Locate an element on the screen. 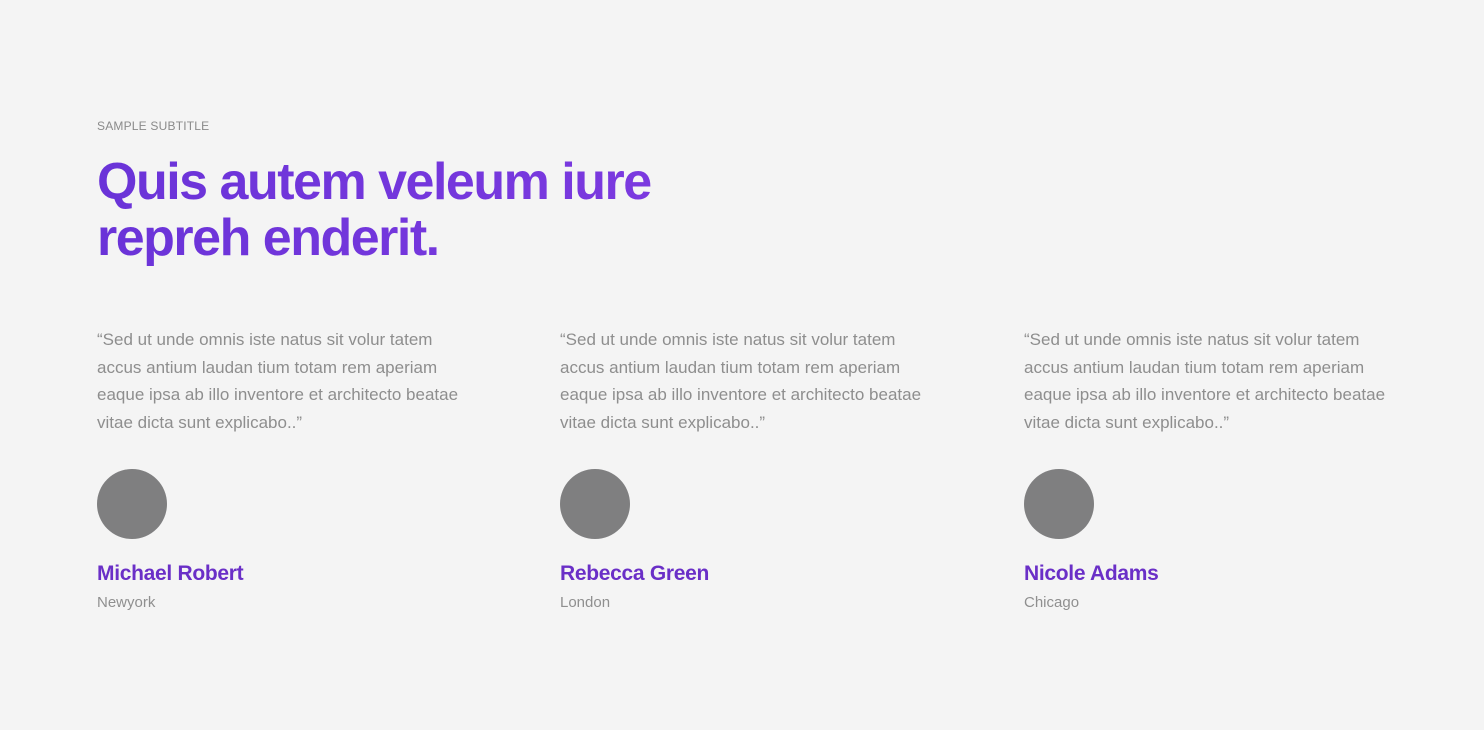 This screenshot has width=1484, height=730. section-subtitle: SAMPLE SUBTITLE is located at coordinates (153, 126).